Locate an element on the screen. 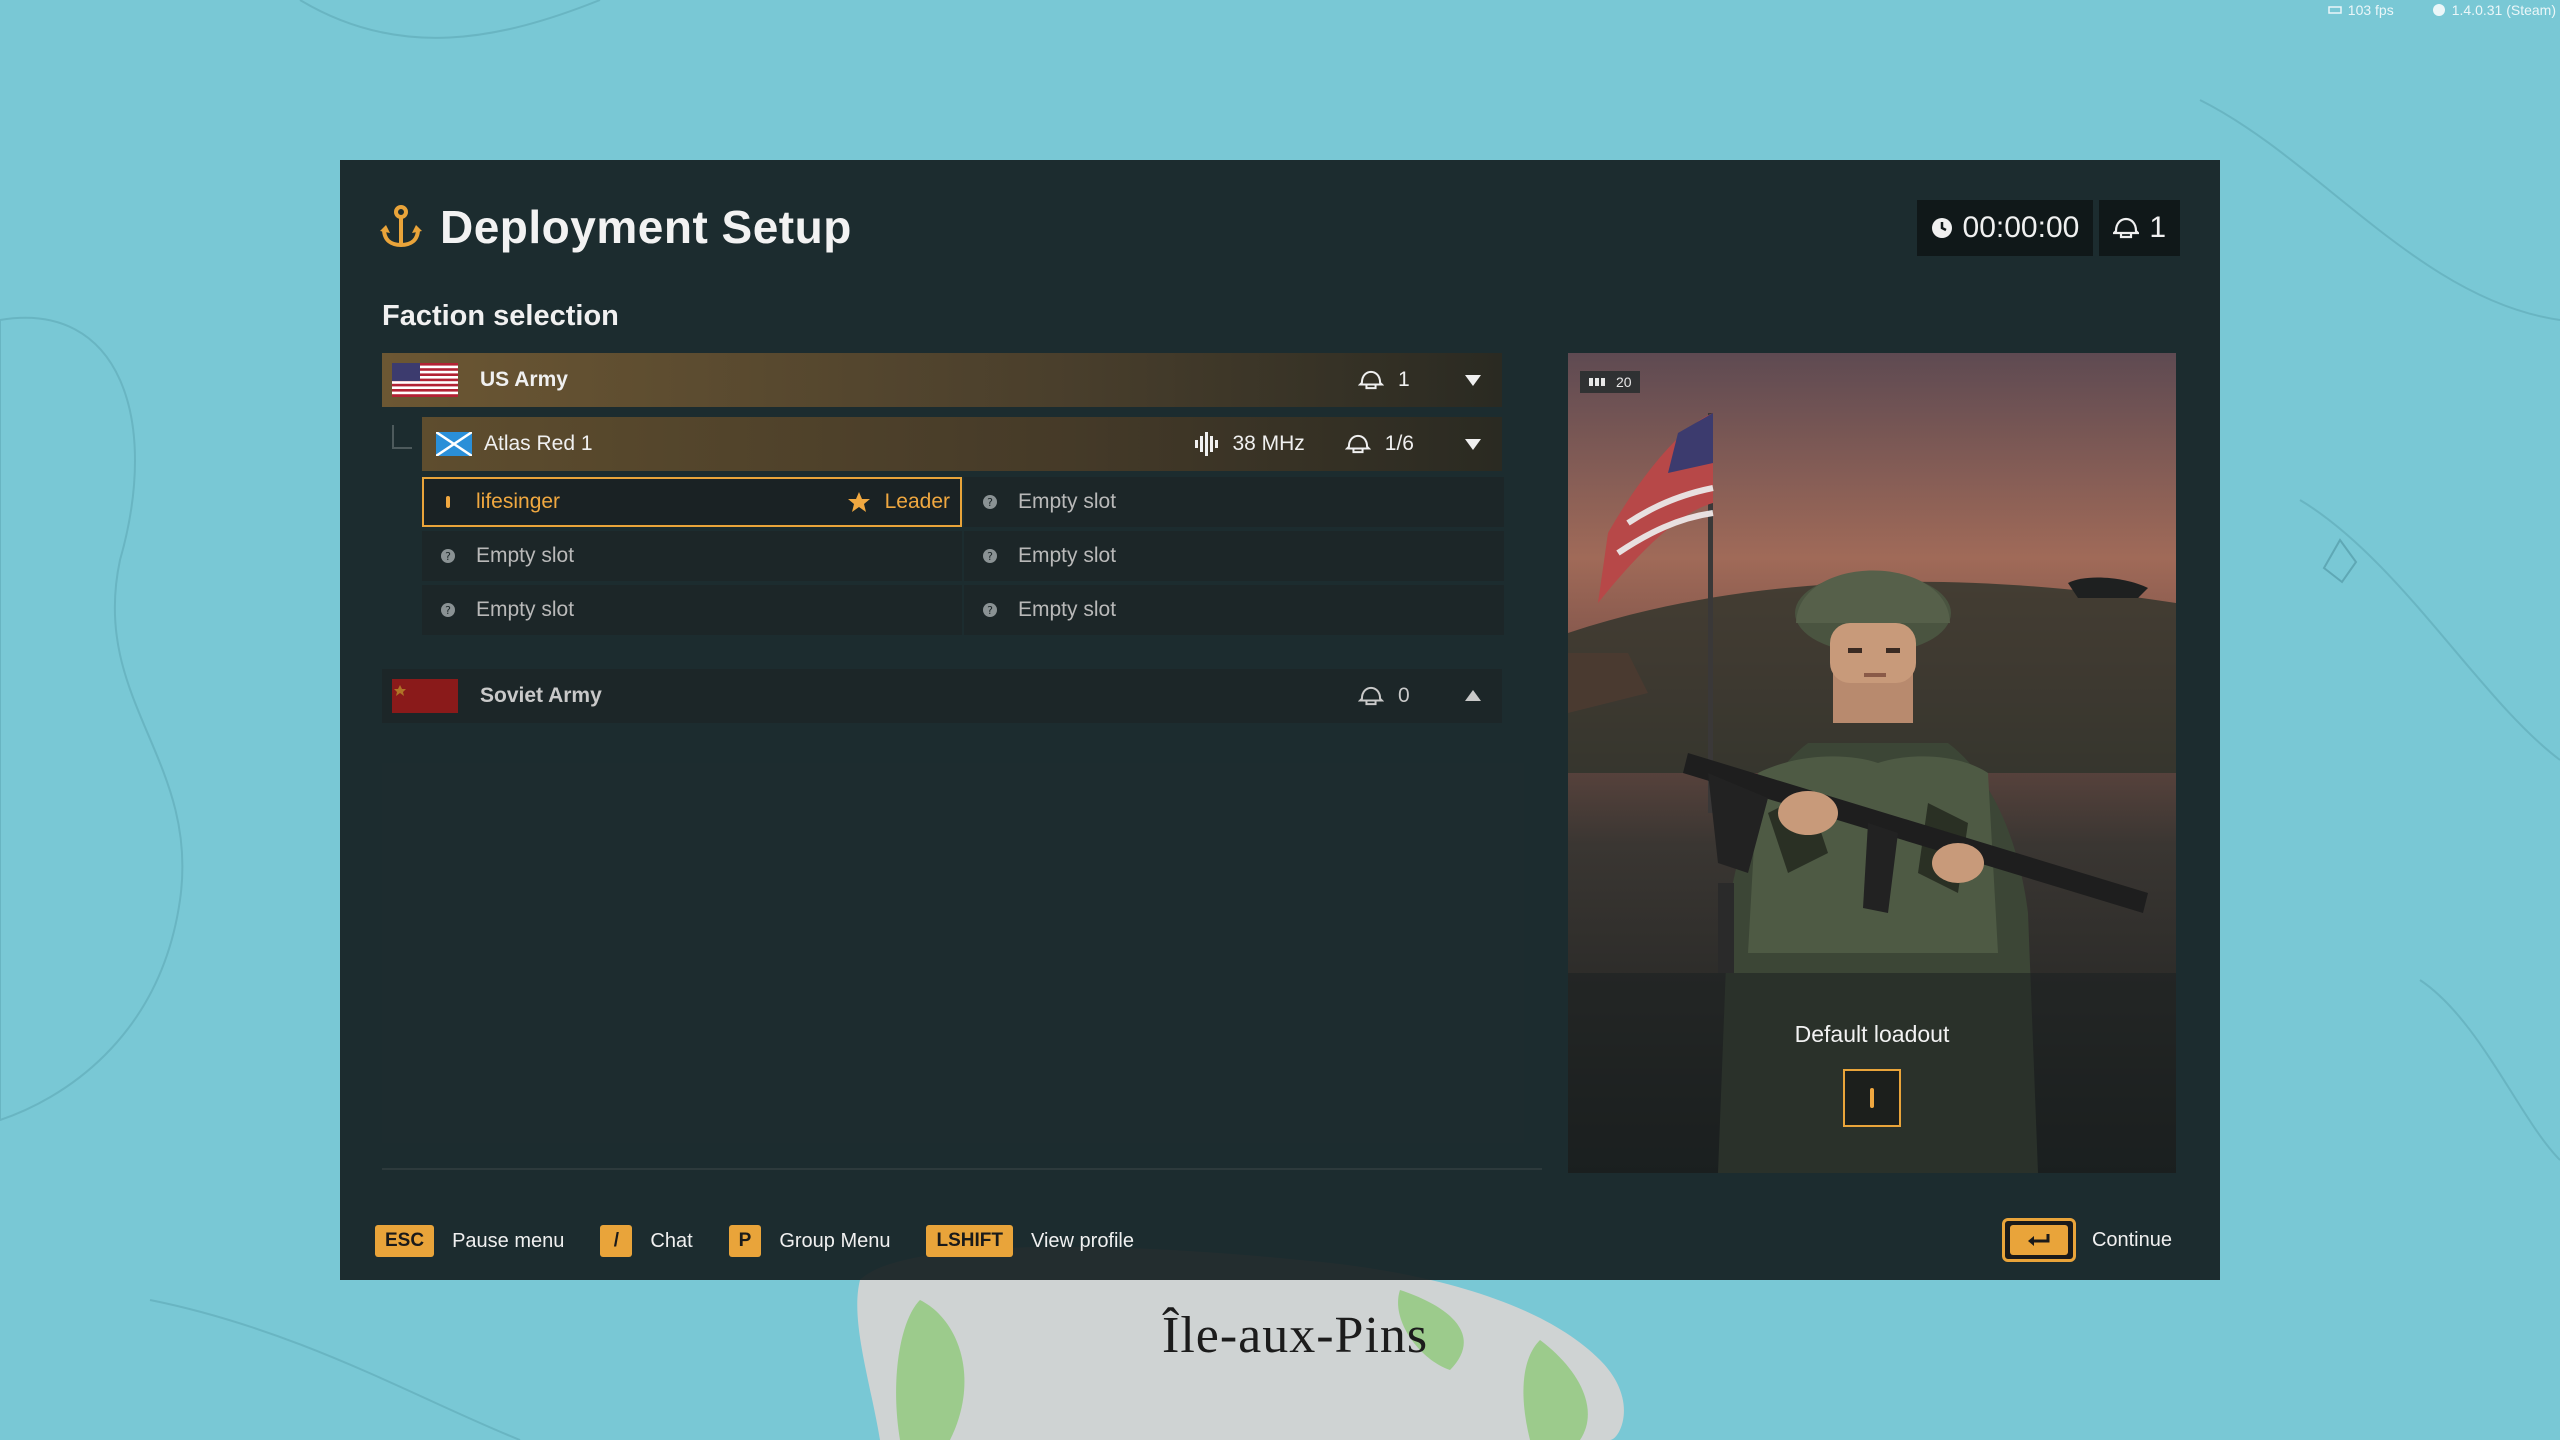 This screenshot has height=1440, width=2560. ammo-badge: 20 is located at coordinates (1610, 382).